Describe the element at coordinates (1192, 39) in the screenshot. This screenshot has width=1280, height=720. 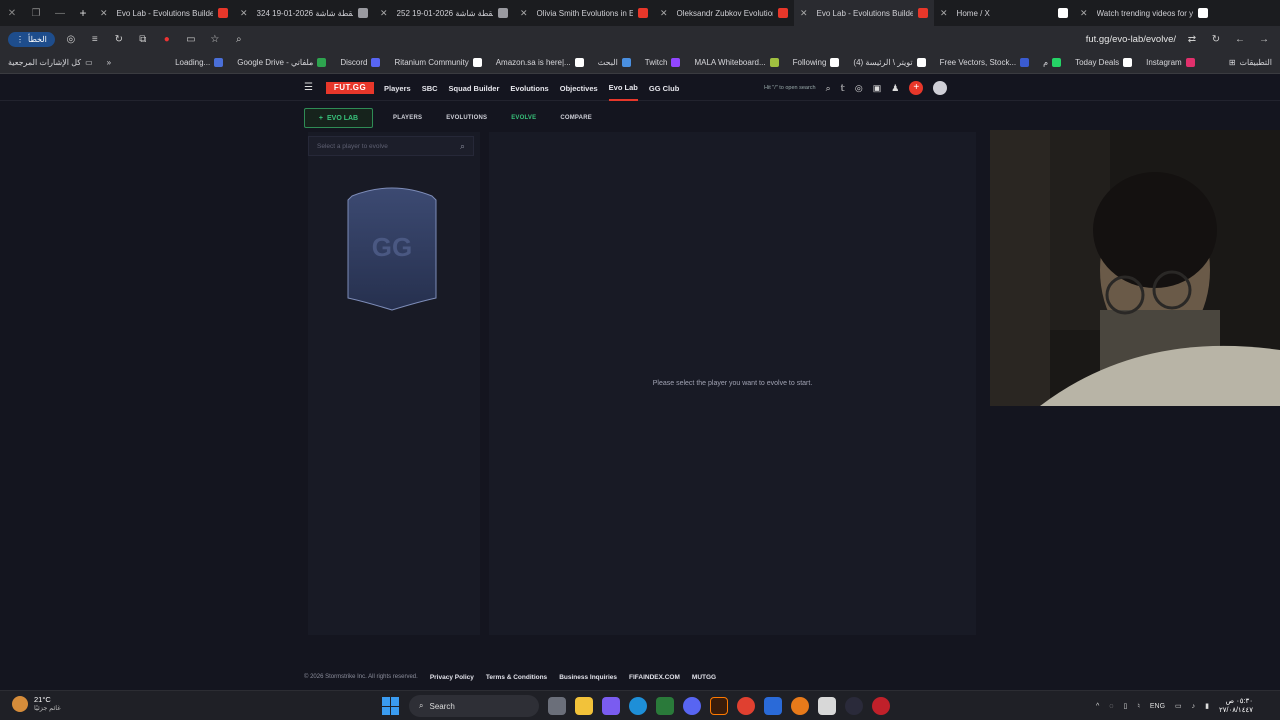
I see `tune-icon: ⇄` at that location.